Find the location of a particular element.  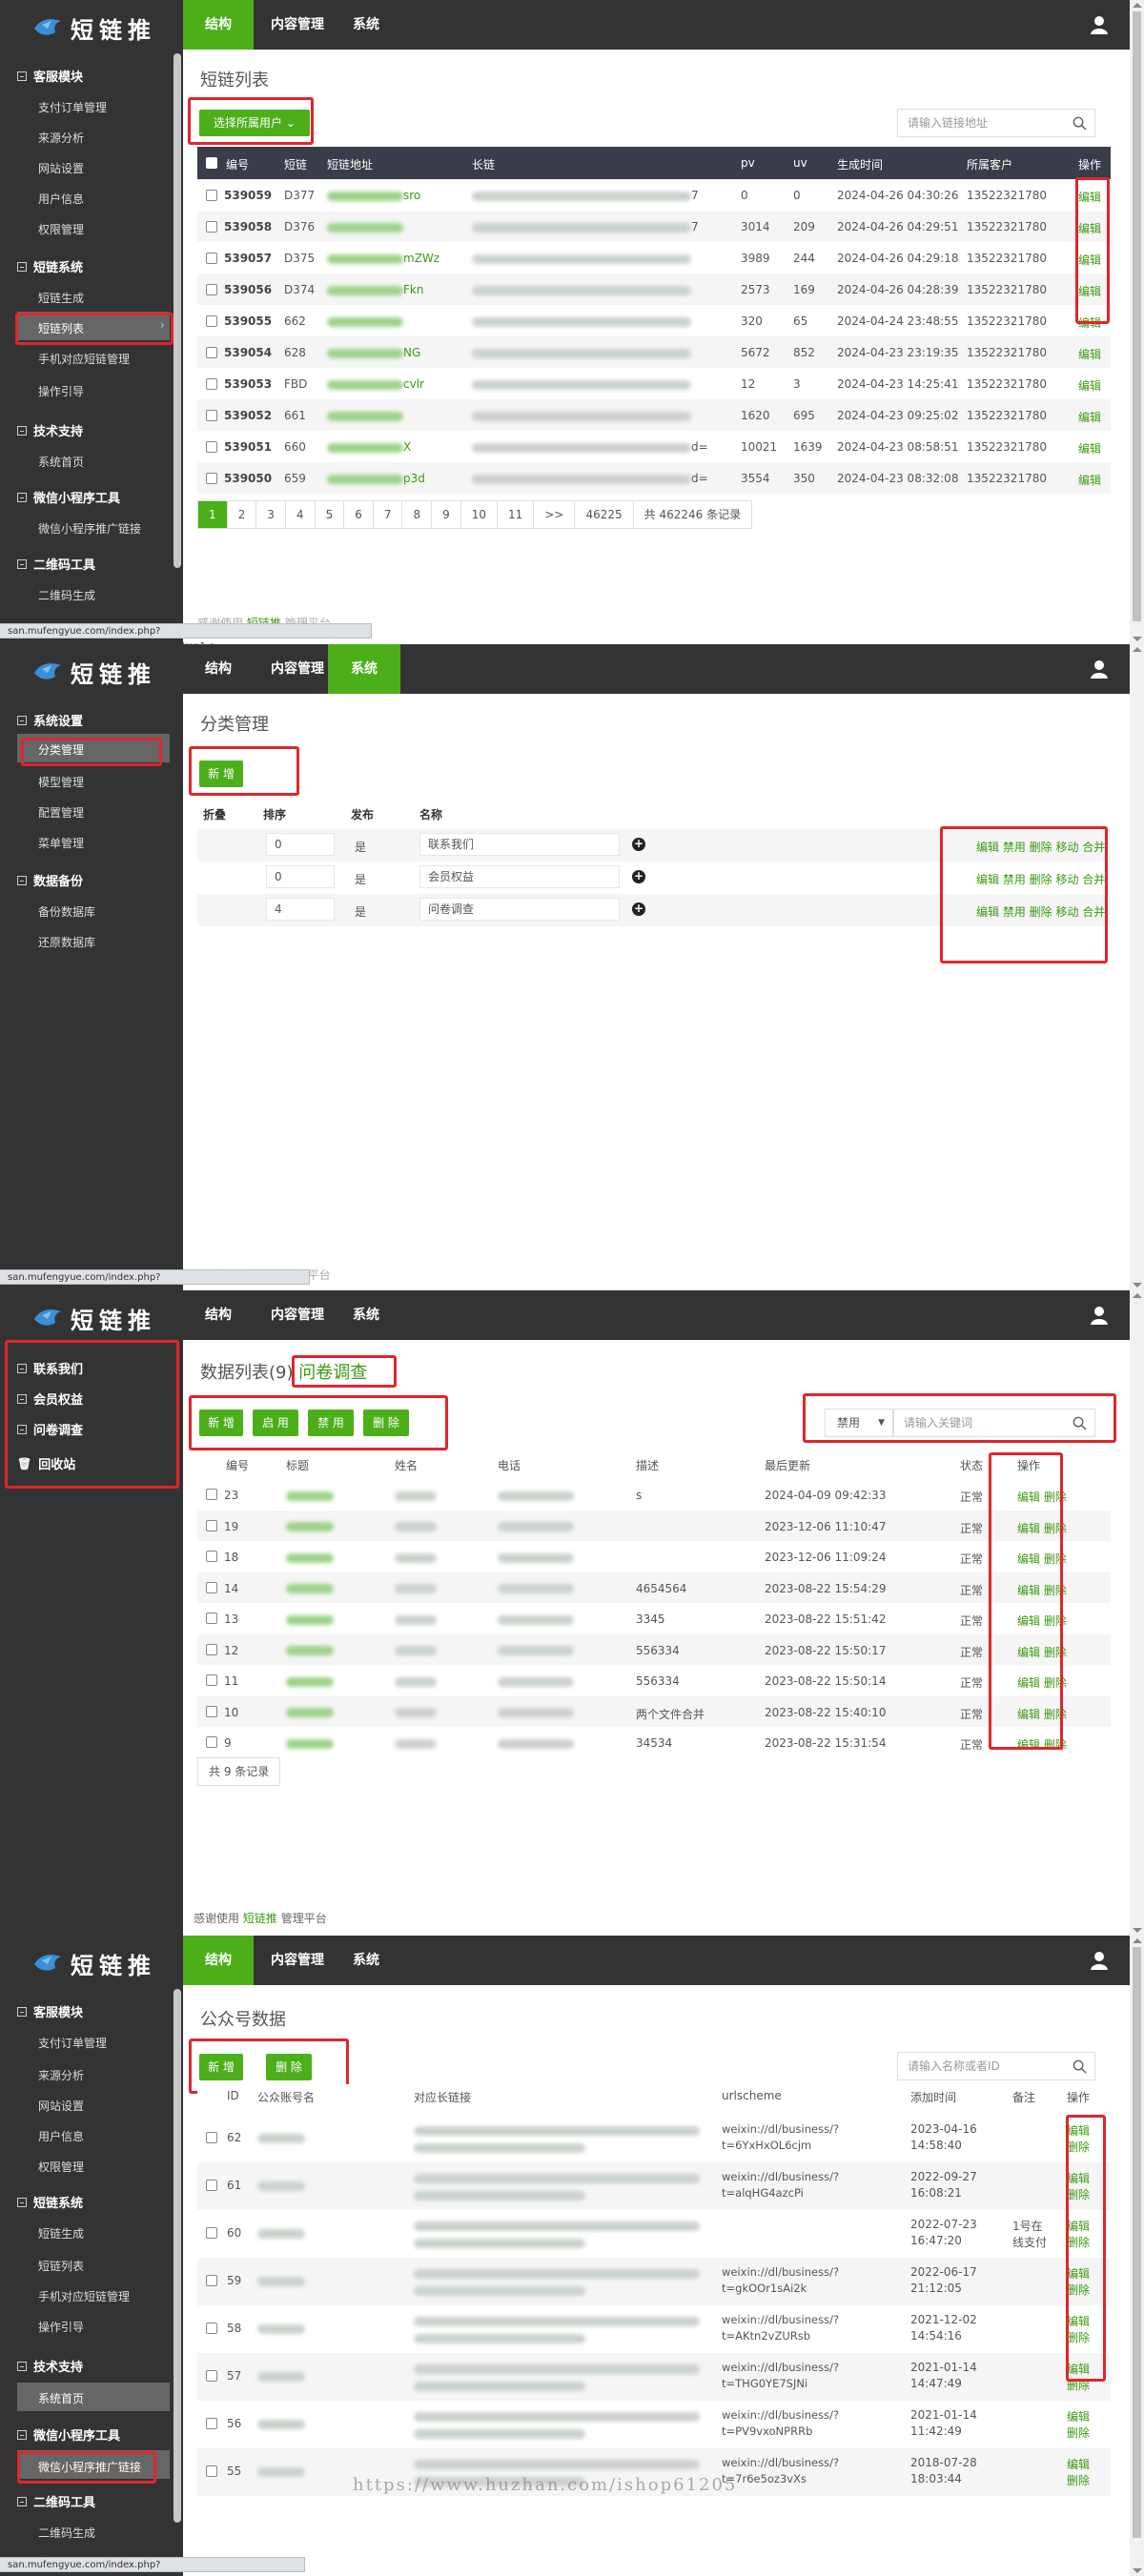

link-search-input: 请输入链接地址 is located at coordinates (996, 123).